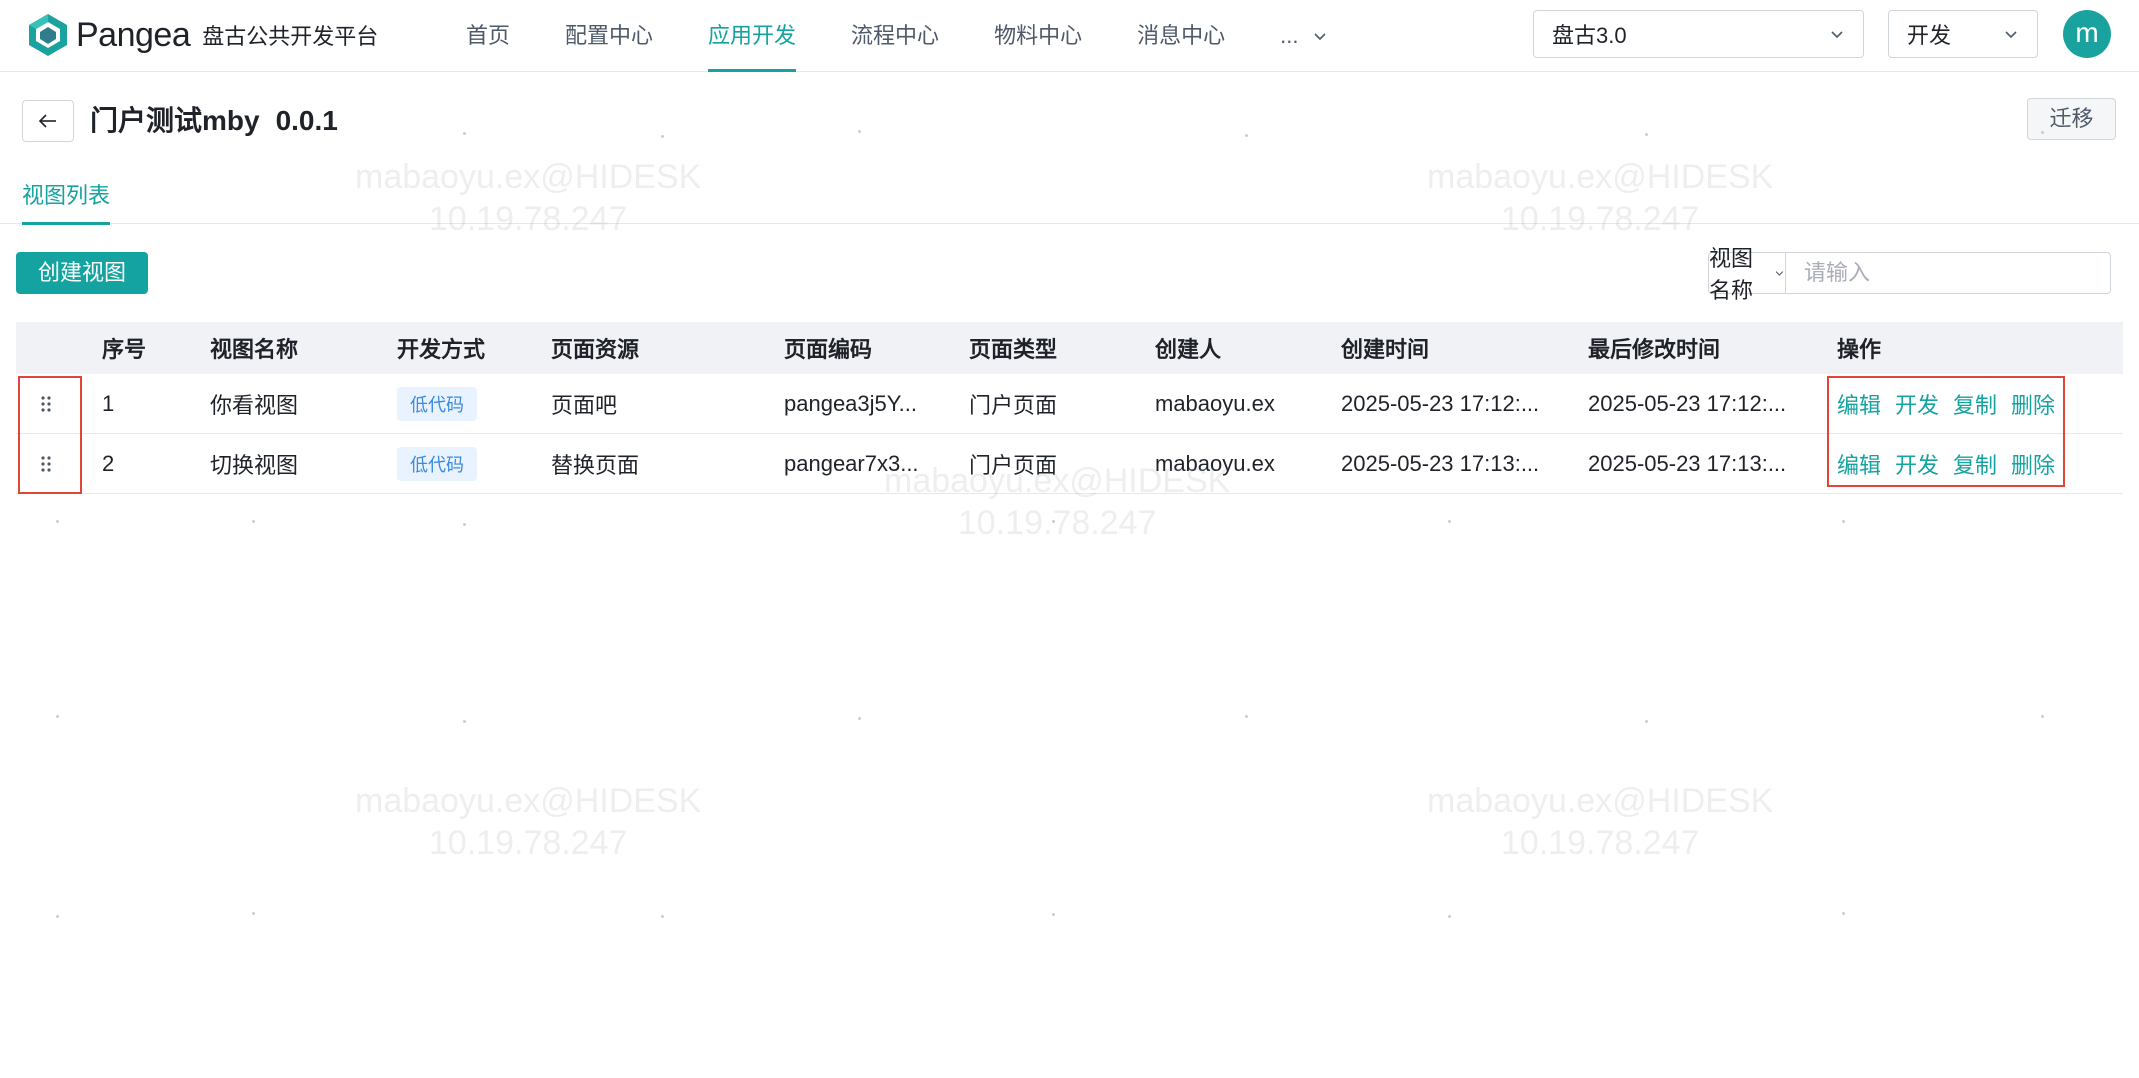 The width and height of the screenshot is (2139, 1078). What do you see at coordinates (254, 465) in the screenshot?
I see `cell-view-name: 切换视图` at bounding box center [254, 465].